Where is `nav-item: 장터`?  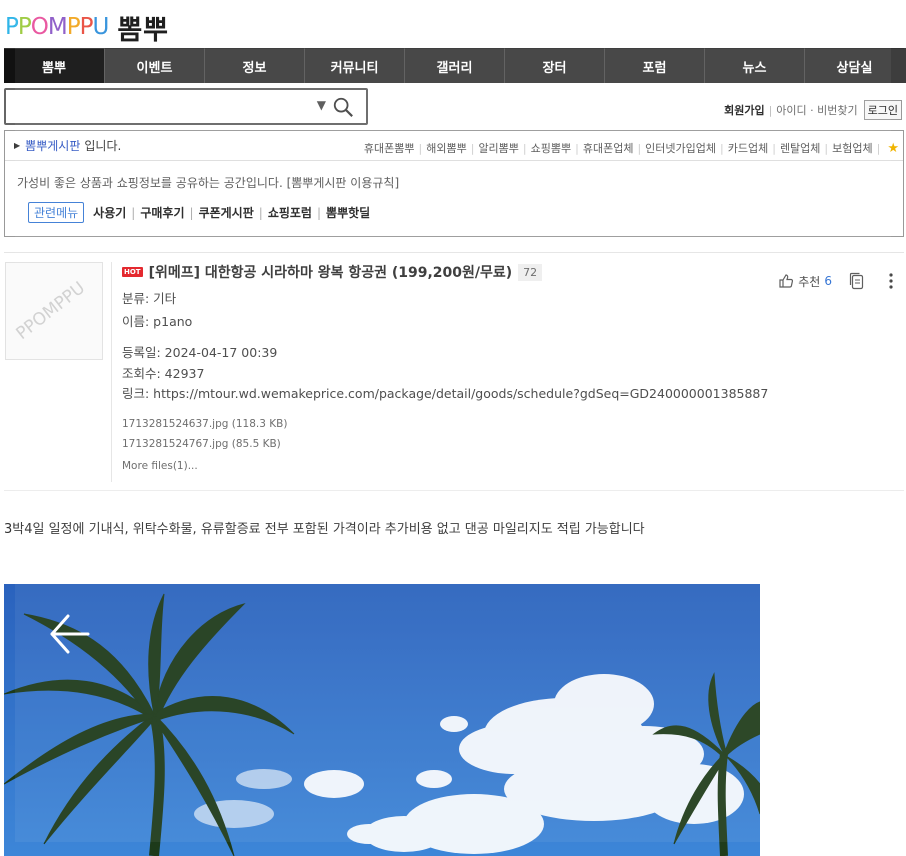 nav-item: 장터 is located at coordinates (554, 65).